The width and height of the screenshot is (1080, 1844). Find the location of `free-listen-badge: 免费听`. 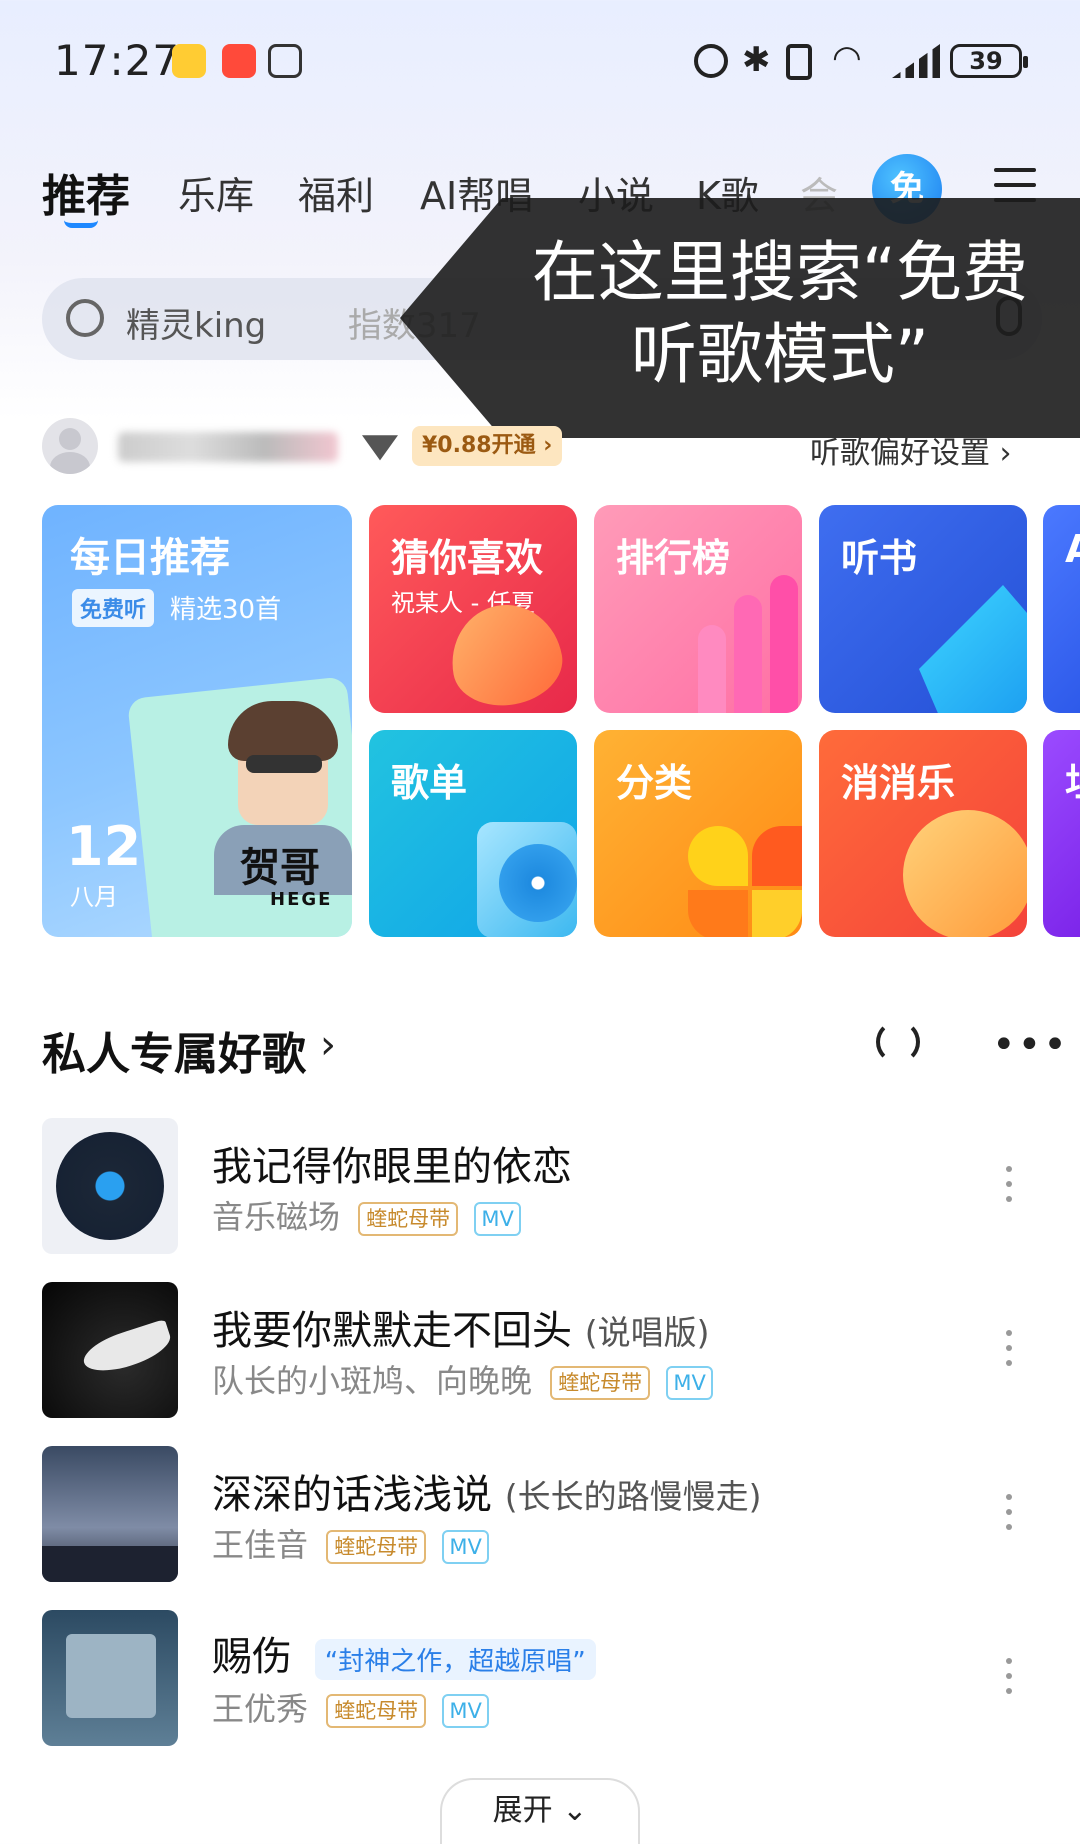

free-listen-badge: 免费听 is located at coordinates (113, 608).